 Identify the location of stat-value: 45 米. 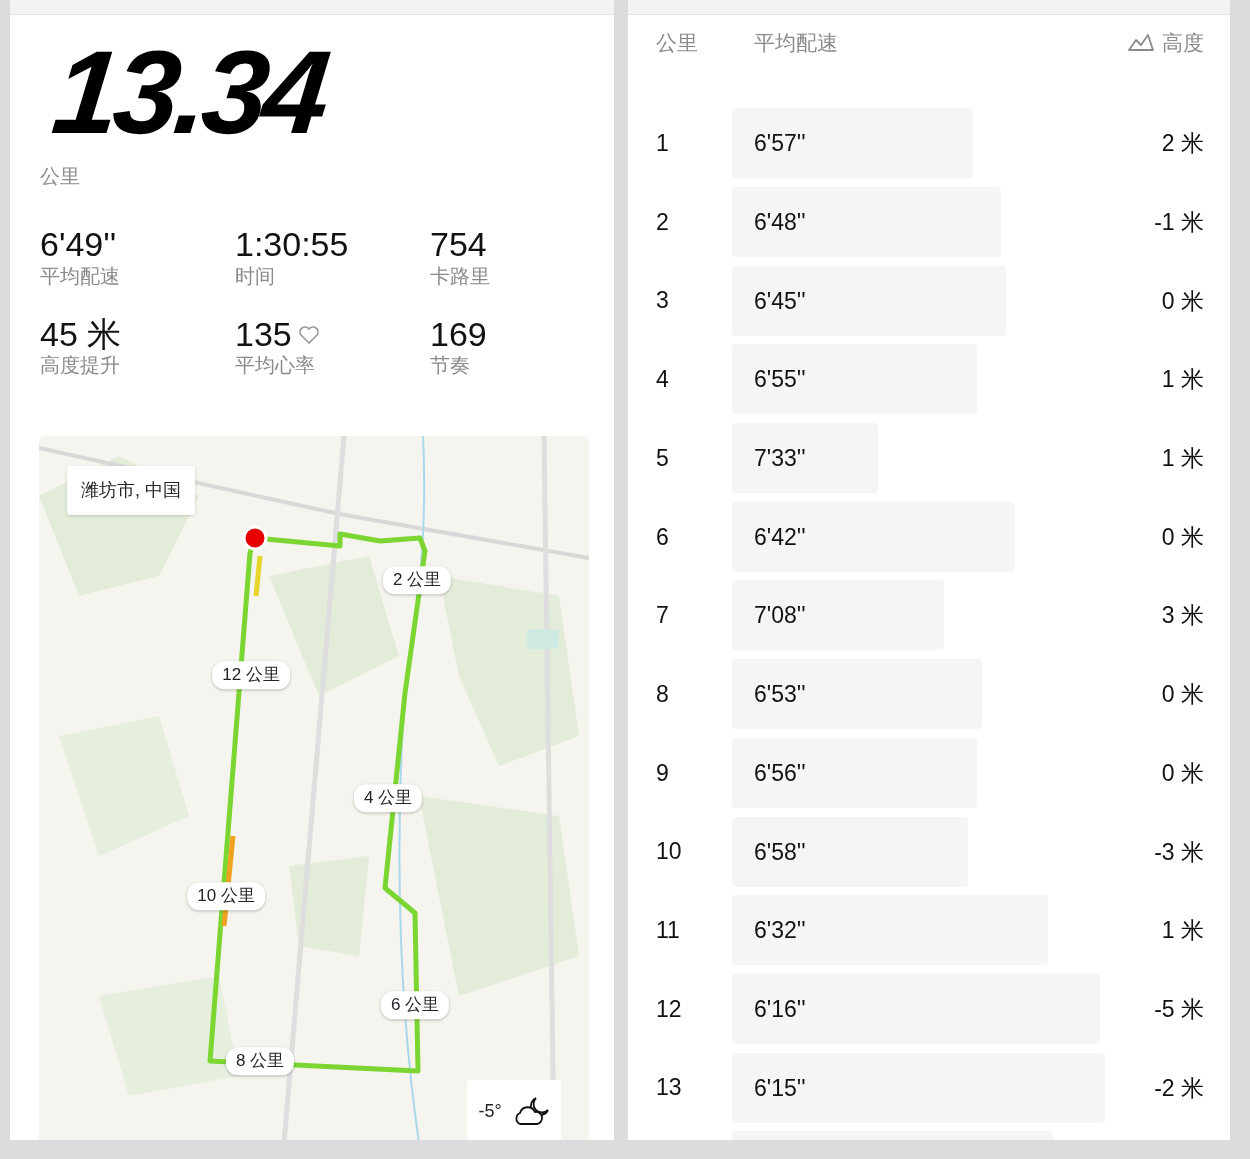
(81, 334).